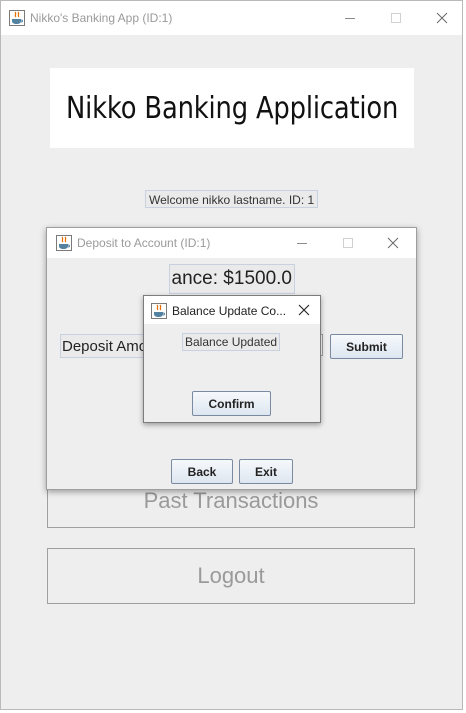 The width and height of the screenshot is (466, 713). What do you see at coordinates (266, 471) in the screenshot?
I see `exit-button: Exit` at bounding box center [266, 471].